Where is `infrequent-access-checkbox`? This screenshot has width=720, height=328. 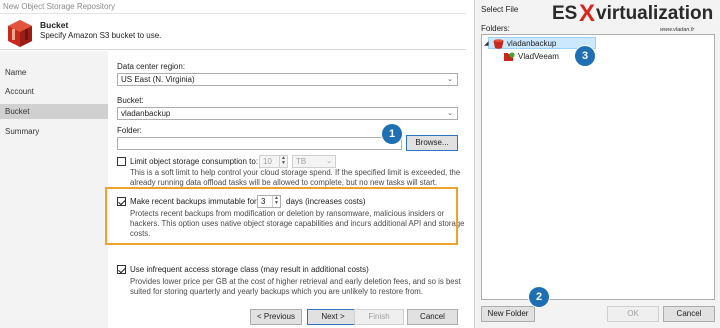 infrequent-access-checkbox is located at coordinates (121, 269).